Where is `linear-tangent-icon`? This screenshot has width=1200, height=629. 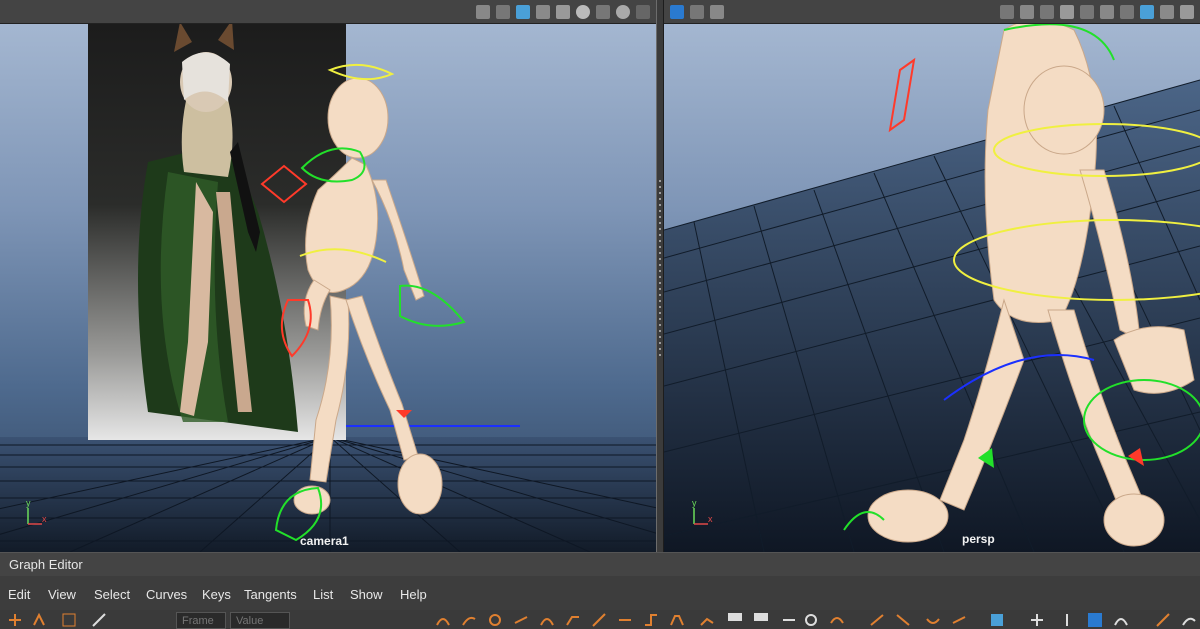
linear-tangent-icon is located at coordinates (599, 620).